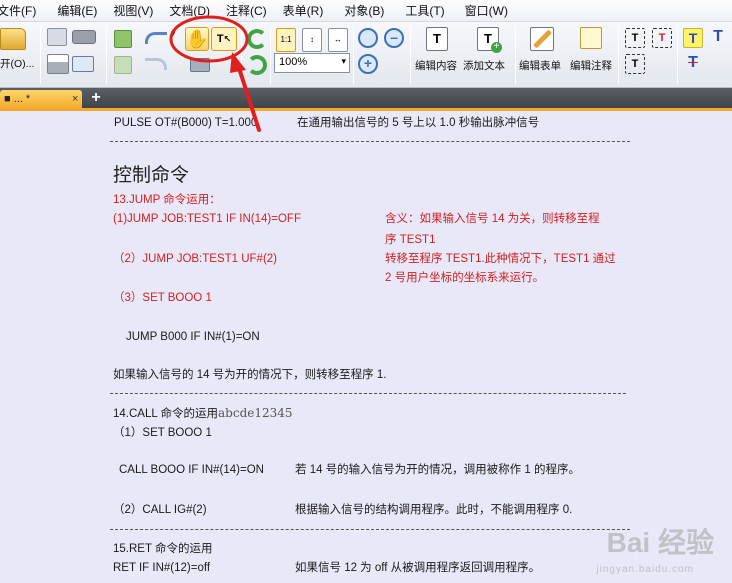  Describe the element at coordinates (167, 200) in the screenshot. I see `jump-title: 13.JUMP 命令运用：` at that location.